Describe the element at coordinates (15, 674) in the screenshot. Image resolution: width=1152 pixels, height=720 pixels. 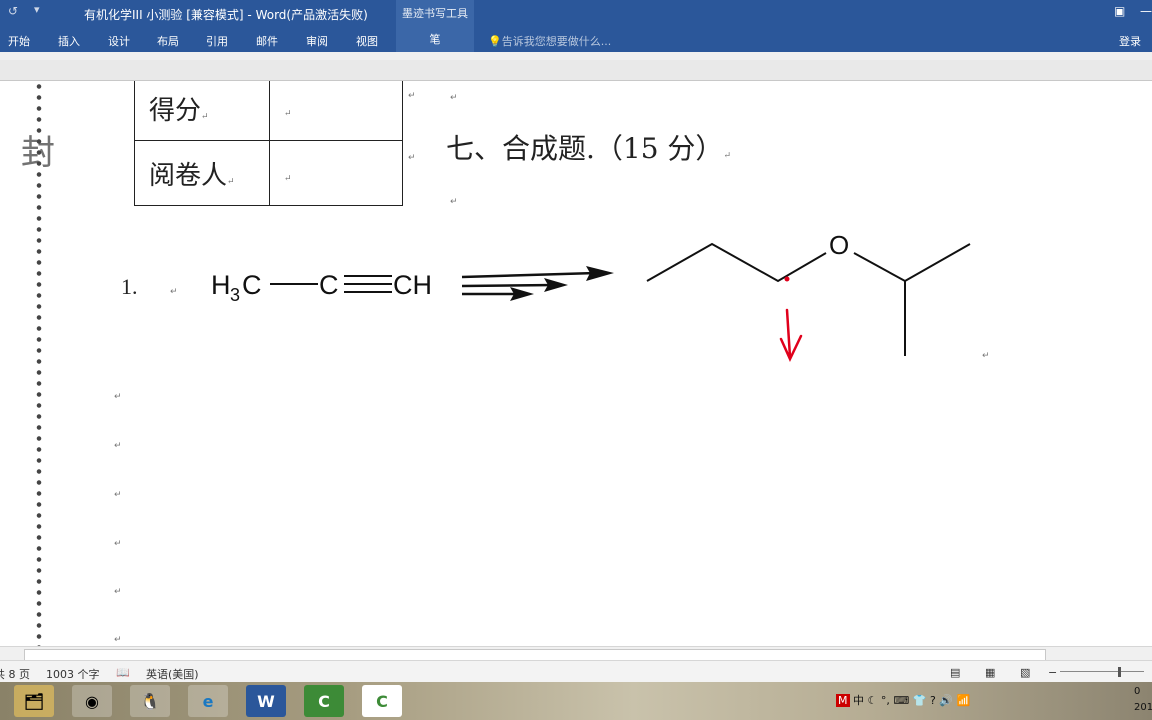
I see `page-count: 共 8 页` at that location.